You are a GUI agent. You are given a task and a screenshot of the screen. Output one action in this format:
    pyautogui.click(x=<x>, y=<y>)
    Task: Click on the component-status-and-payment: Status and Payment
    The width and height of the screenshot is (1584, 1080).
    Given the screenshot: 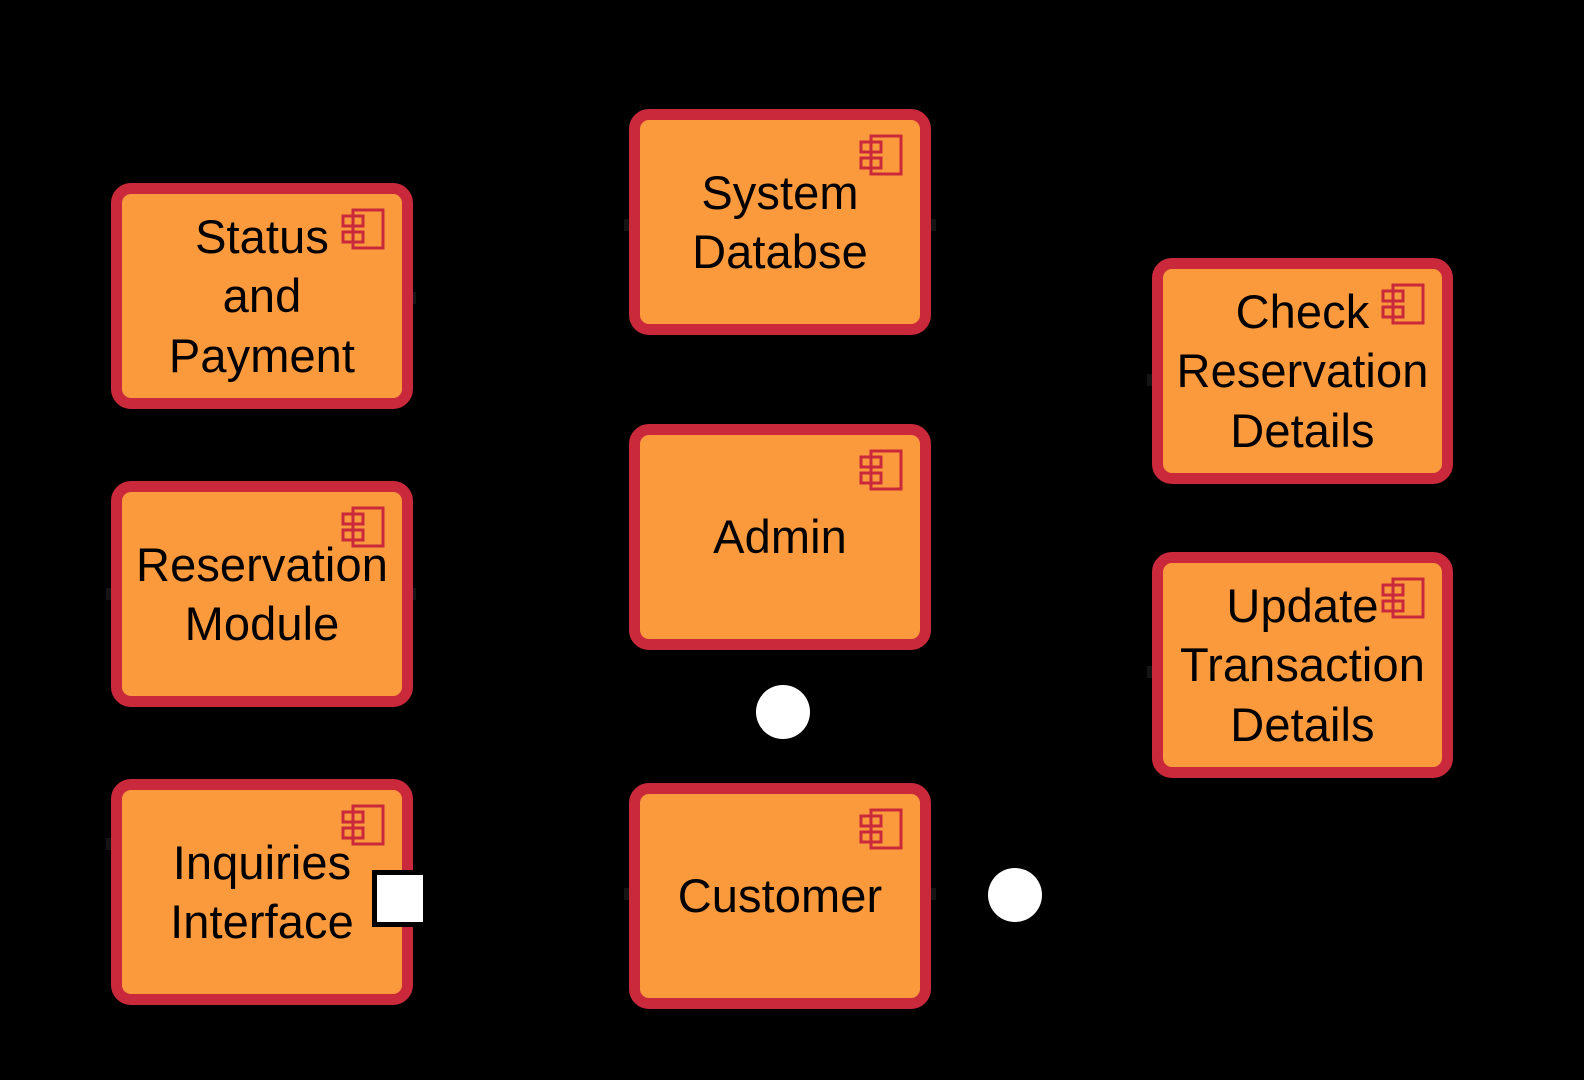 What is the action you would take?
    pyautogui.click(x=262, y=296)
    